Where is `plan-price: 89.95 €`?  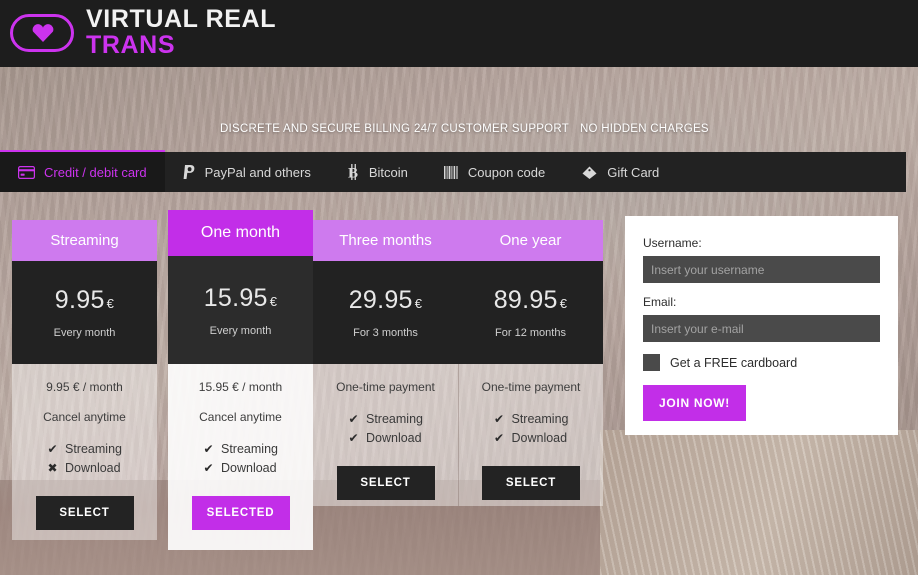
plan-price: 89.95 € is located at coordinates (531, 300).